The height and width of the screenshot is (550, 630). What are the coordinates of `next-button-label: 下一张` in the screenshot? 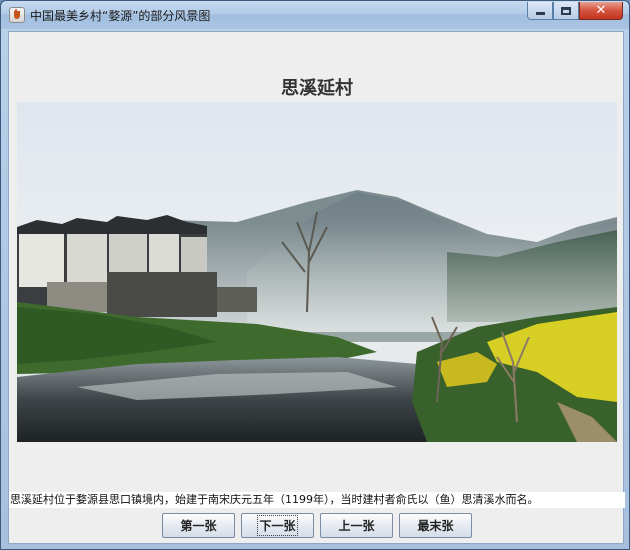 It's located at (277, 525).